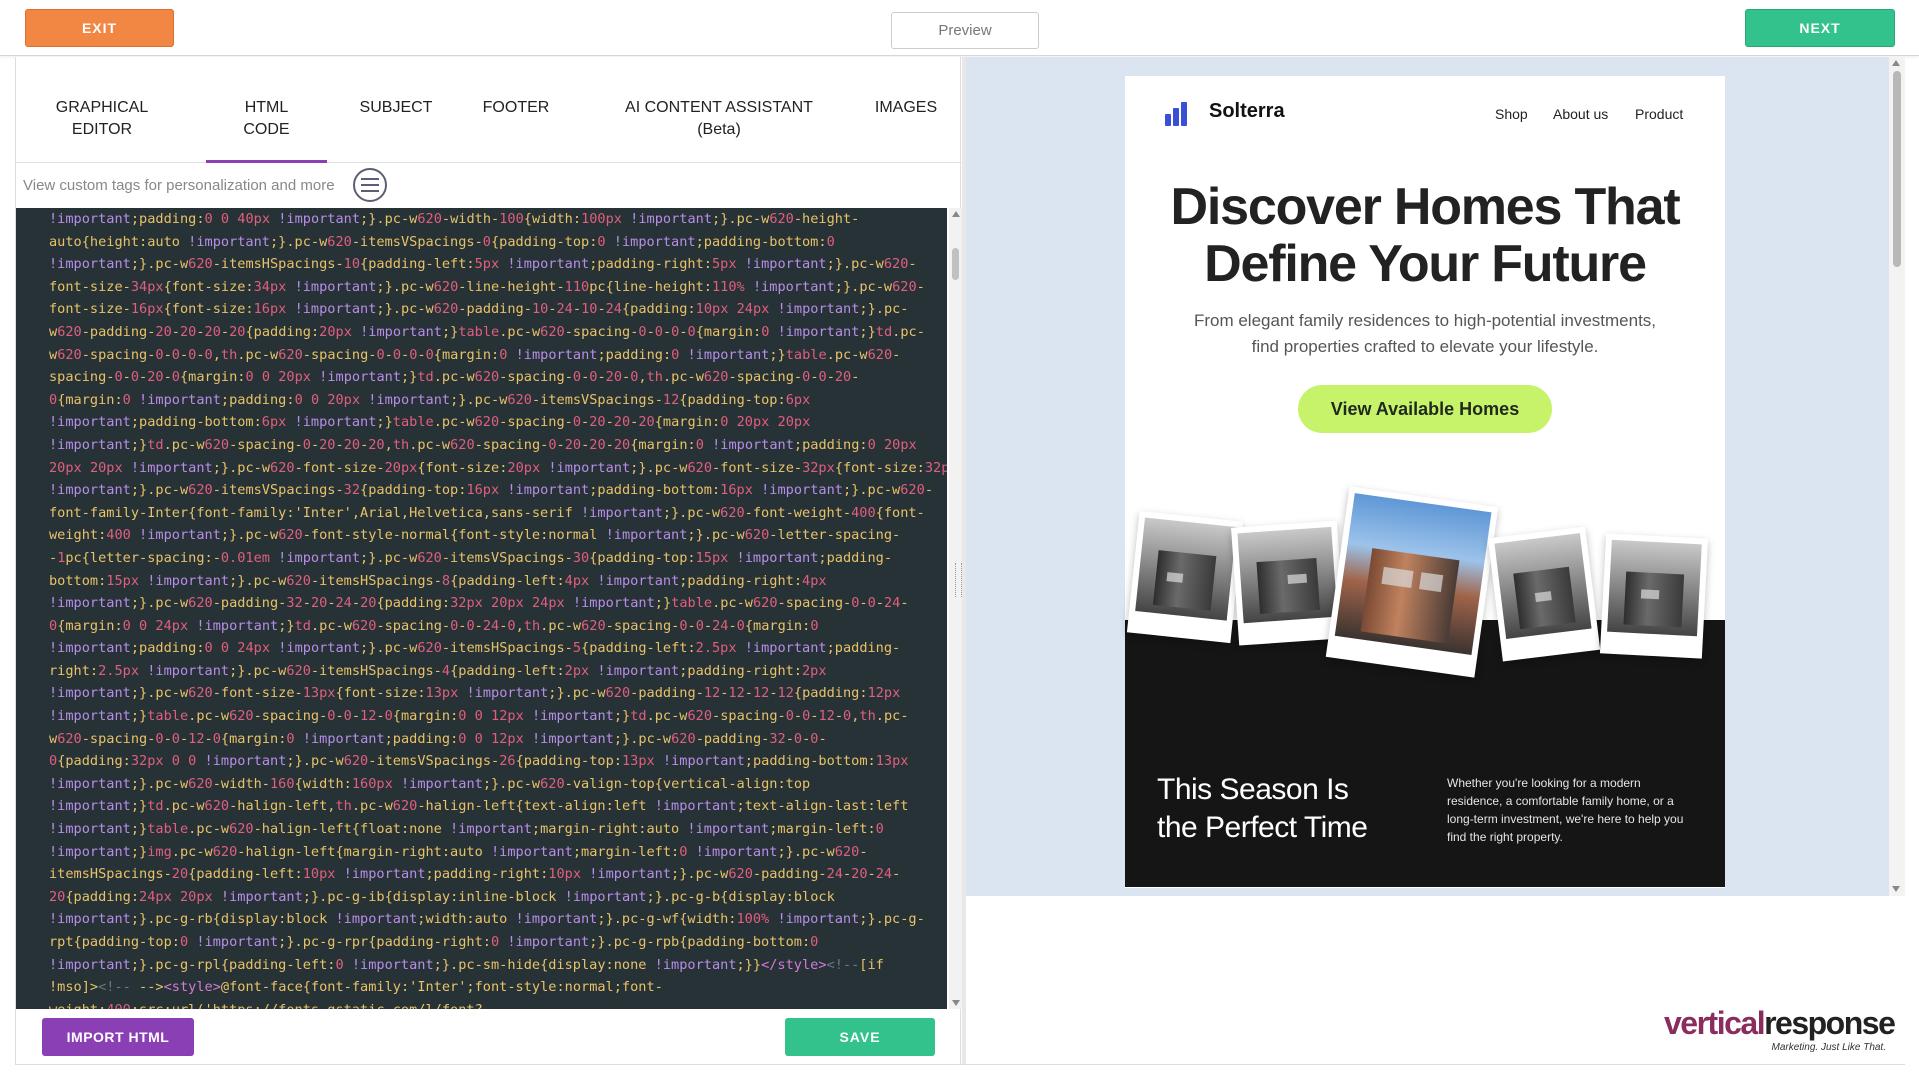 Image resolution: width=1919 pixels, height=1079 pixels. What do you see at coordinates (958, 580) in the screenshot?
I see `resize-grip-icon` at bounding box center [958, 580].